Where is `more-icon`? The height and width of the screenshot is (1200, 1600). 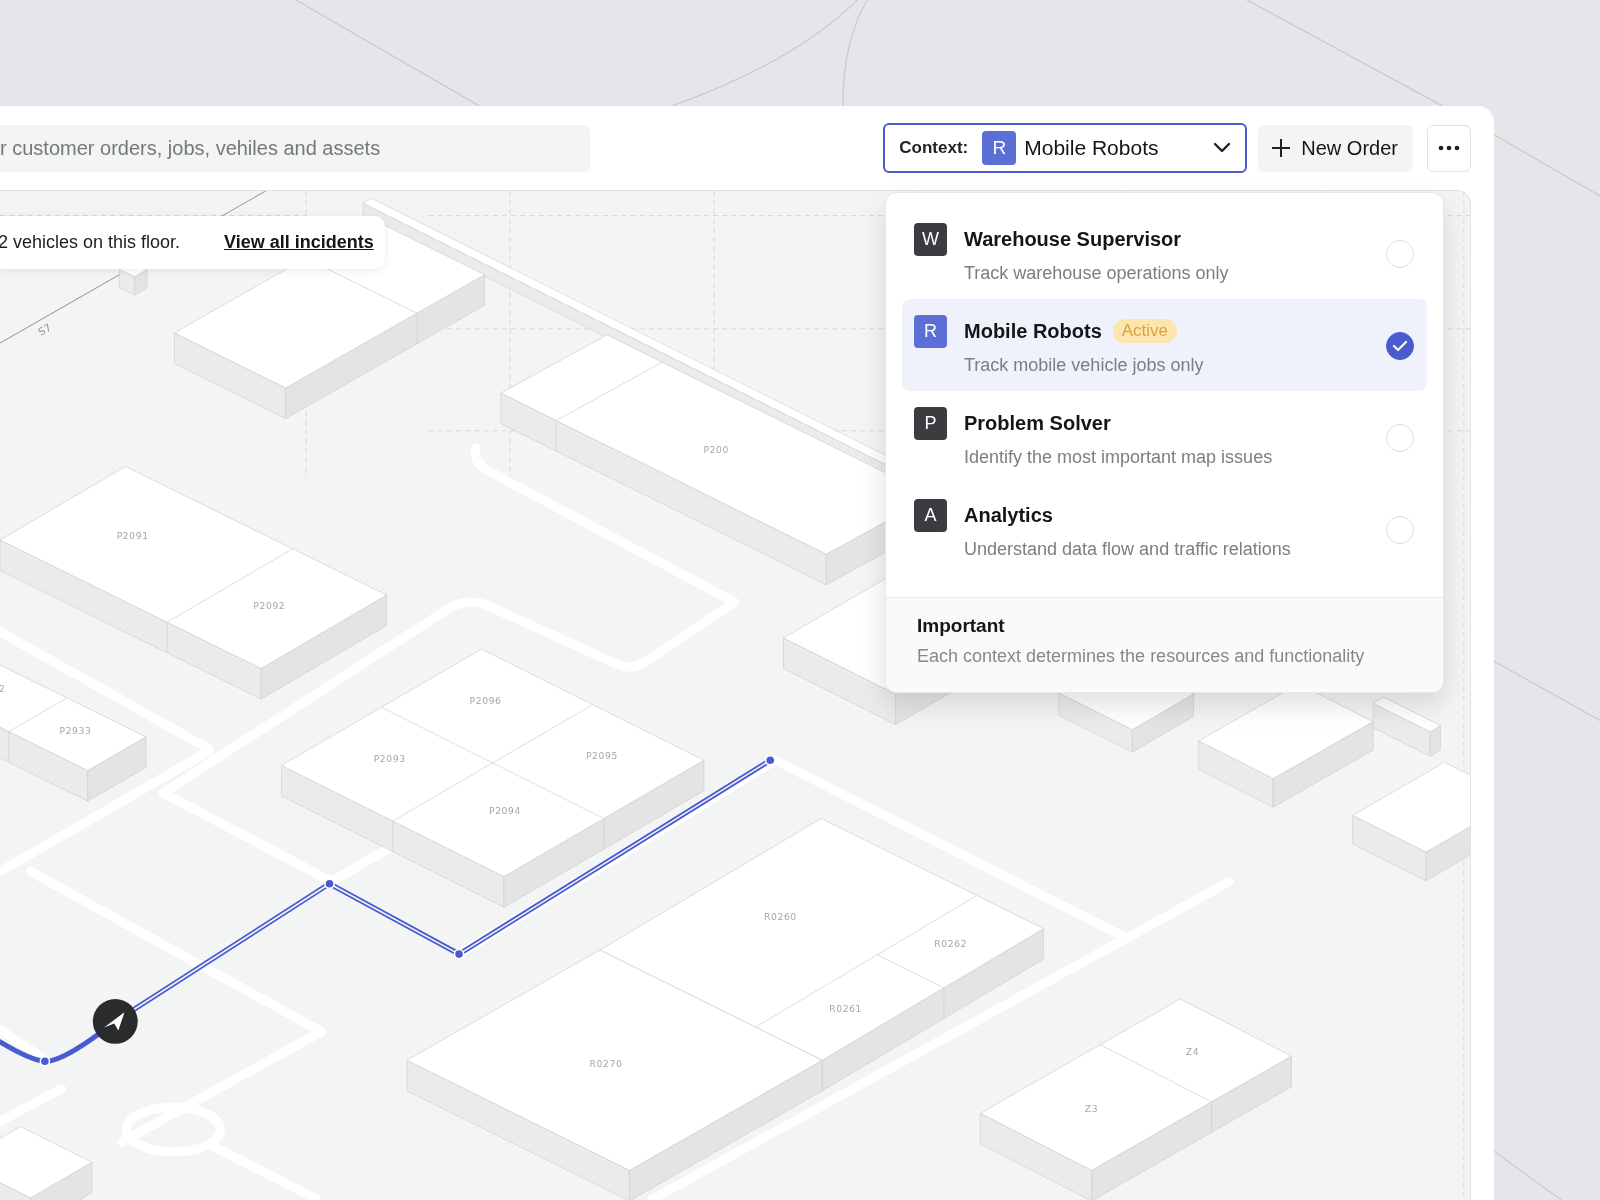
more-icon is located at coordinates (1449, 148).